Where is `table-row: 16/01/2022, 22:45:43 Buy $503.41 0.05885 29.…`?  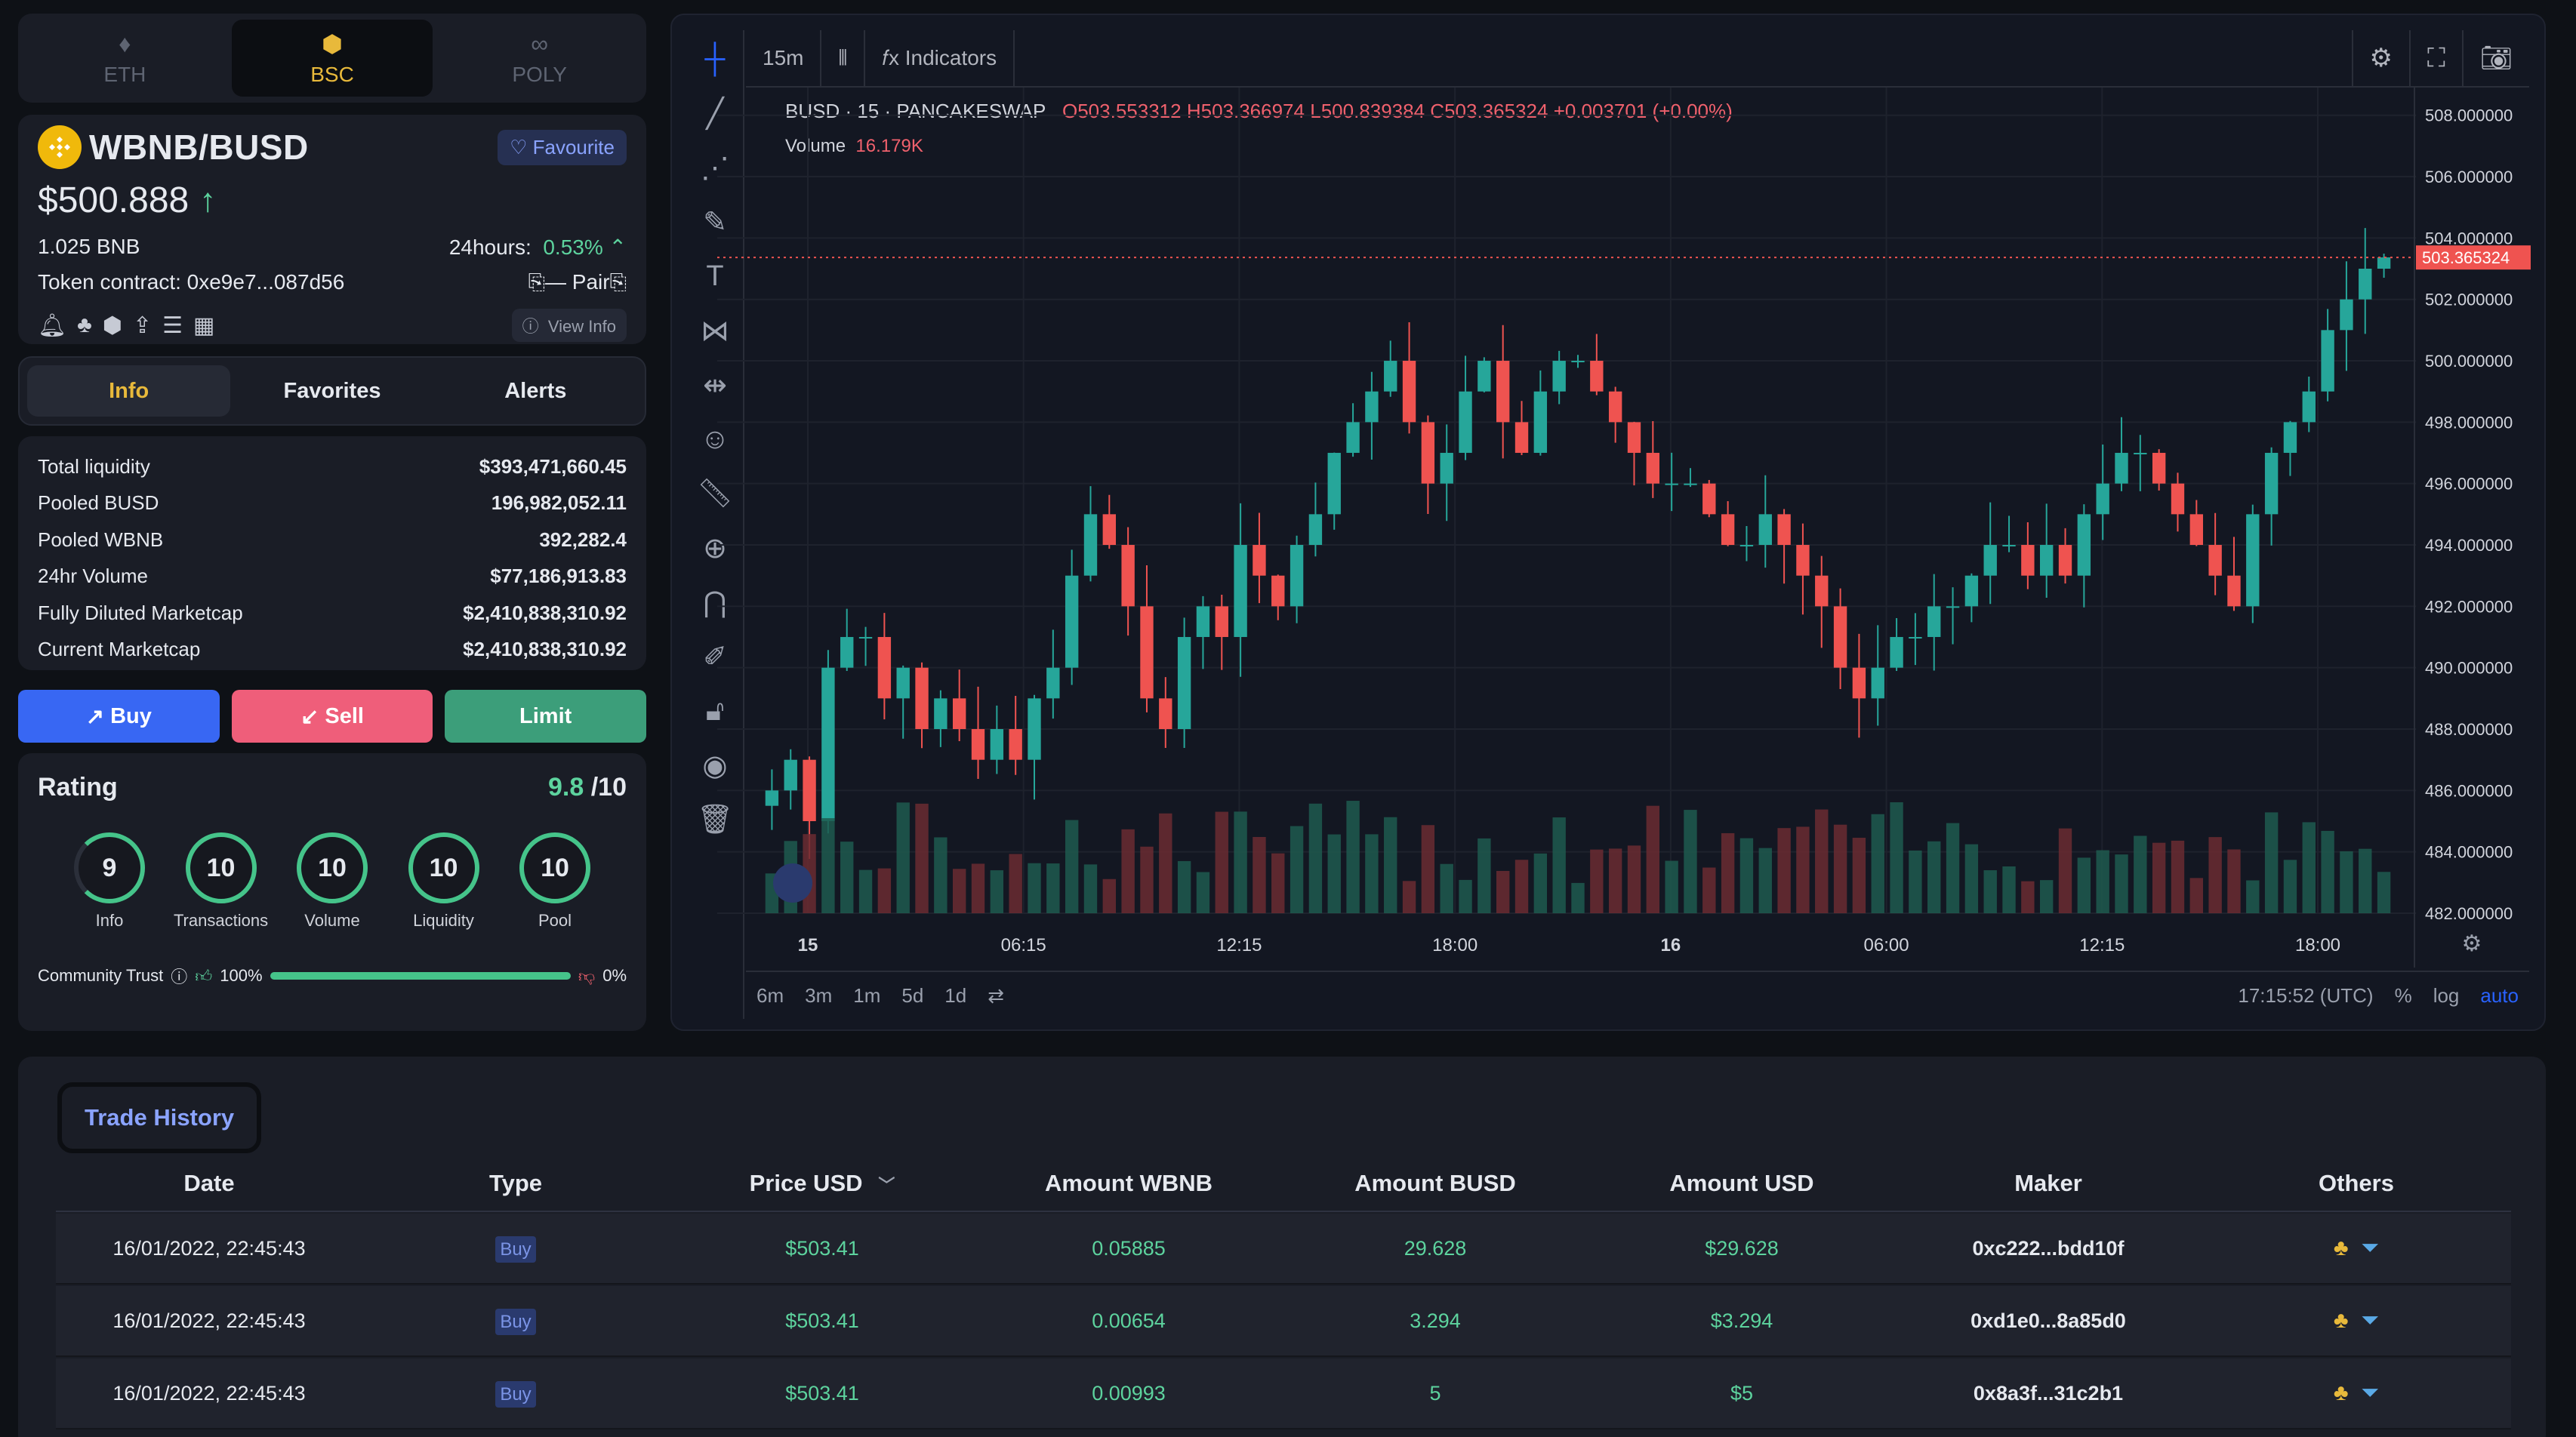 table-row: 16/01/2022, 22:45:43 Buy $503.41 0.05885 29.… is located at coordinates (1283, 1249).